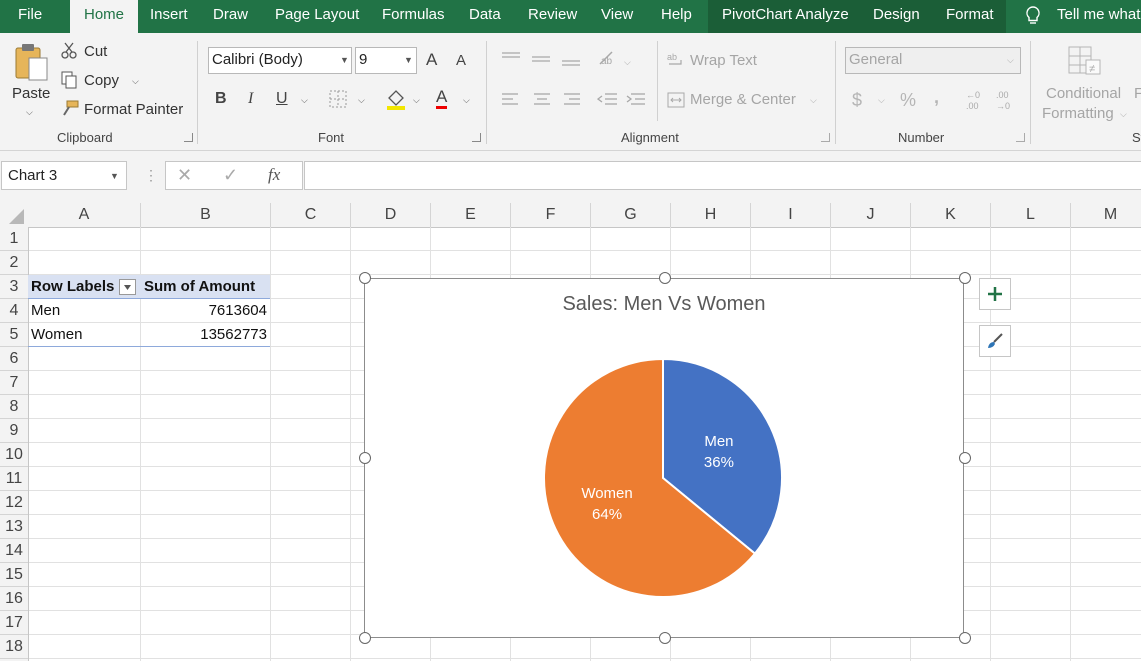 Image resolution: width=1141 pixels, height=661 pixels. What do you see at coordinates (184, 175) in the screenshot?
I see `cancel-icon: ✕` at bounding box center [184, 175].